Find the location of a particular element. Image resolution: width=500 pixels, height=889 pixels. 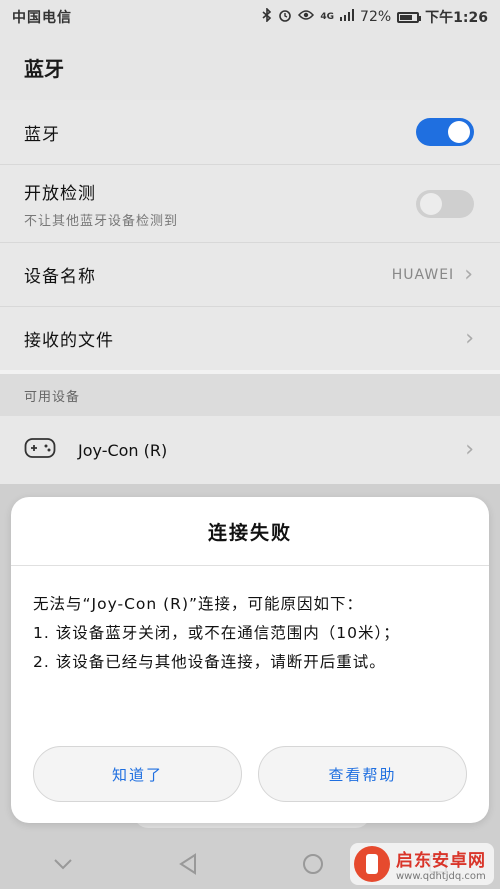

battery-fill is located at coordinates (406, 17).